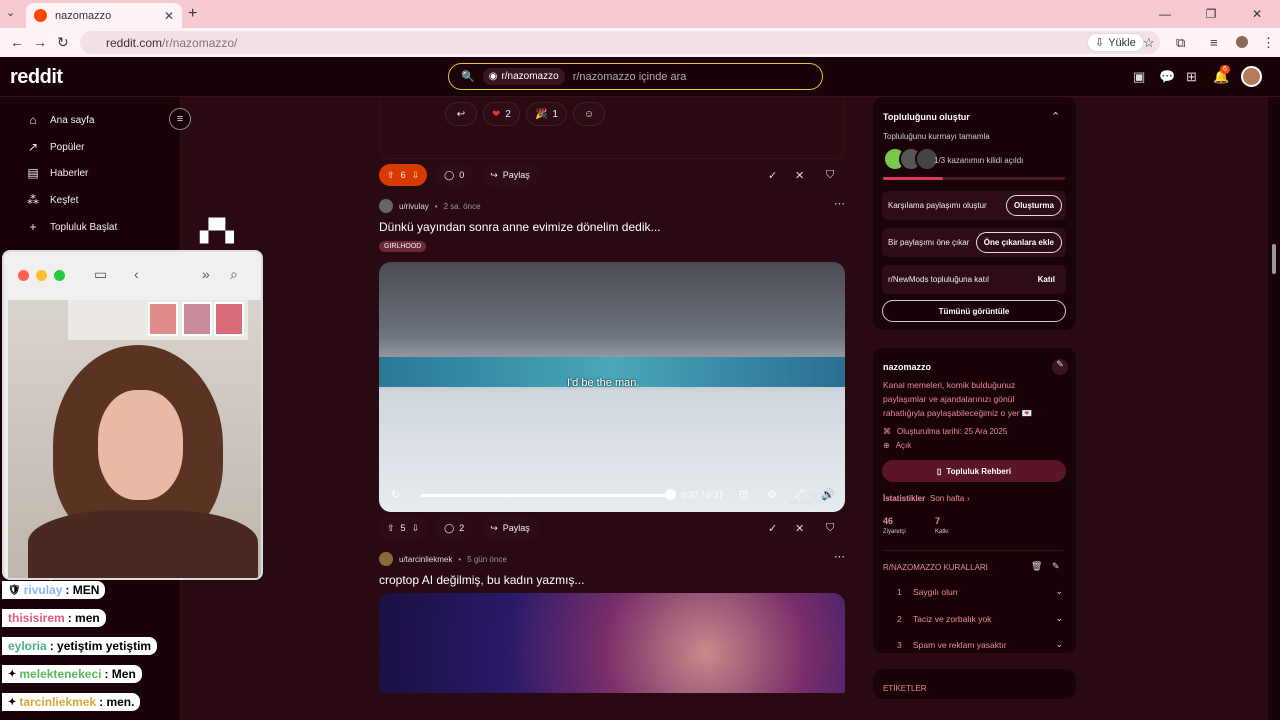  I want to click on post-author: u/tarcinliekmek, so click(425, 559).